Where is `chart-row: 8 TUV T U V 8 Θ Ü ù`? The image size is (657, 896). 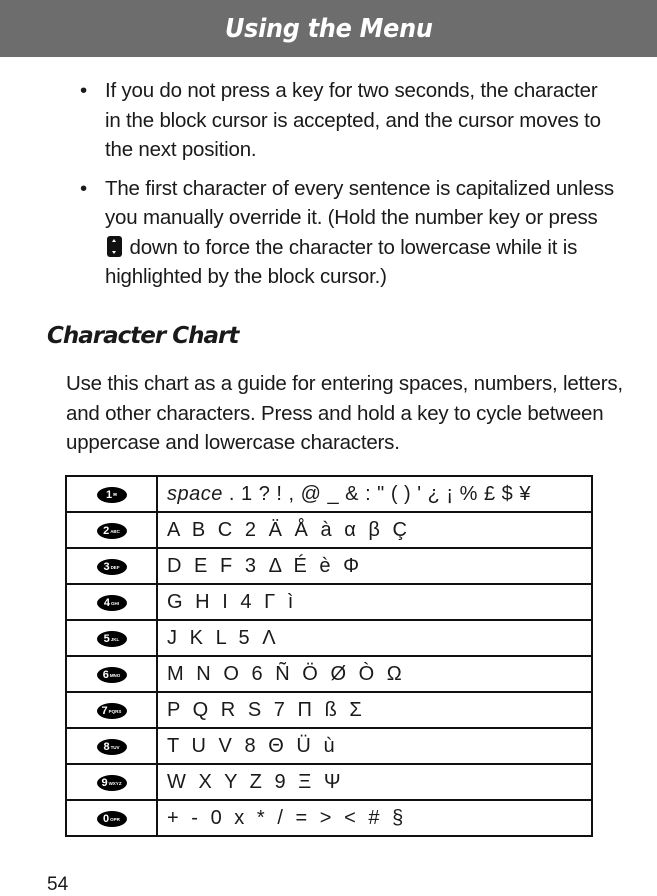
chart-row: 8 TUV T U V 8 Θ Ü ù is located at coordinates (329, 746).